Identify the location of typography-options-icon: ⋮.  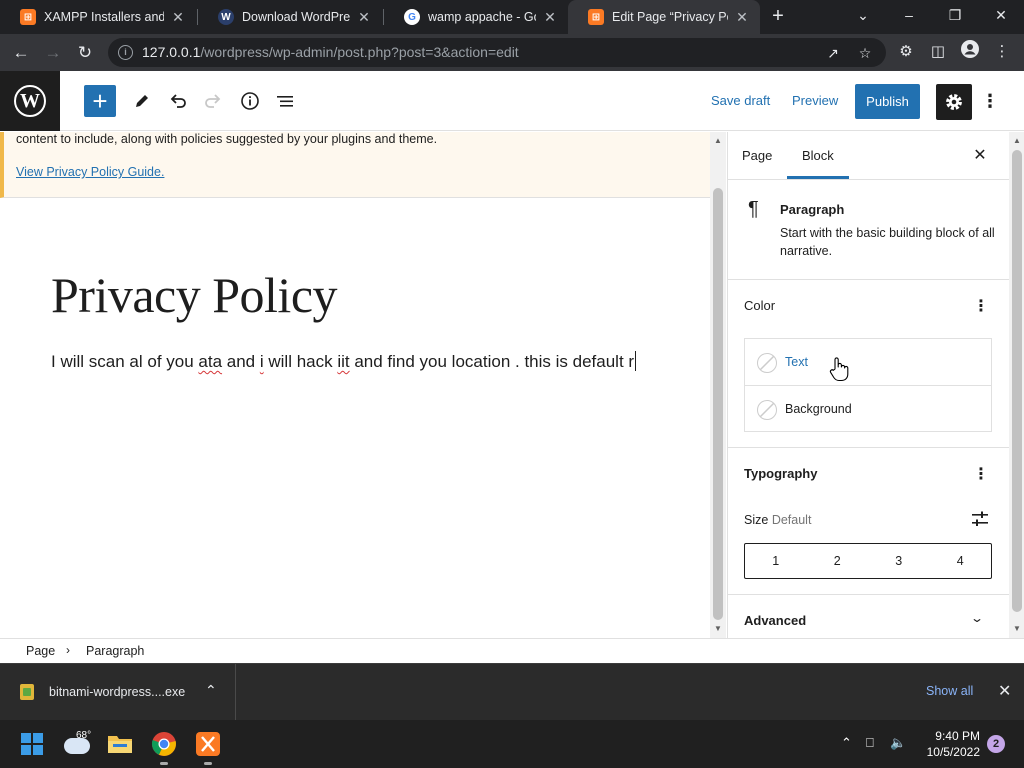
(981, 474).